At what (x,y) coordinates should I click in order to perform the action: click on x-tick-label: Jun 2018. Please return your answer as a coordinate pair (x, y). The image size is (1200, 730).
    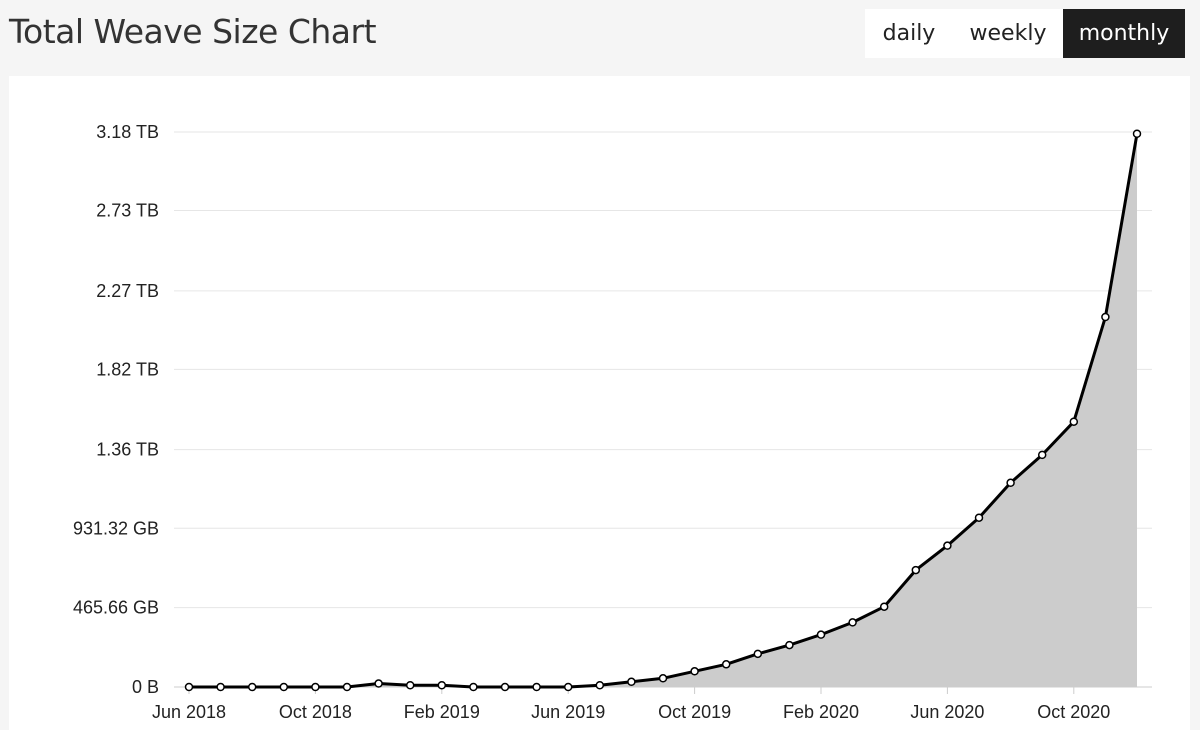
    Looking at the image, I should click on (189, 712).